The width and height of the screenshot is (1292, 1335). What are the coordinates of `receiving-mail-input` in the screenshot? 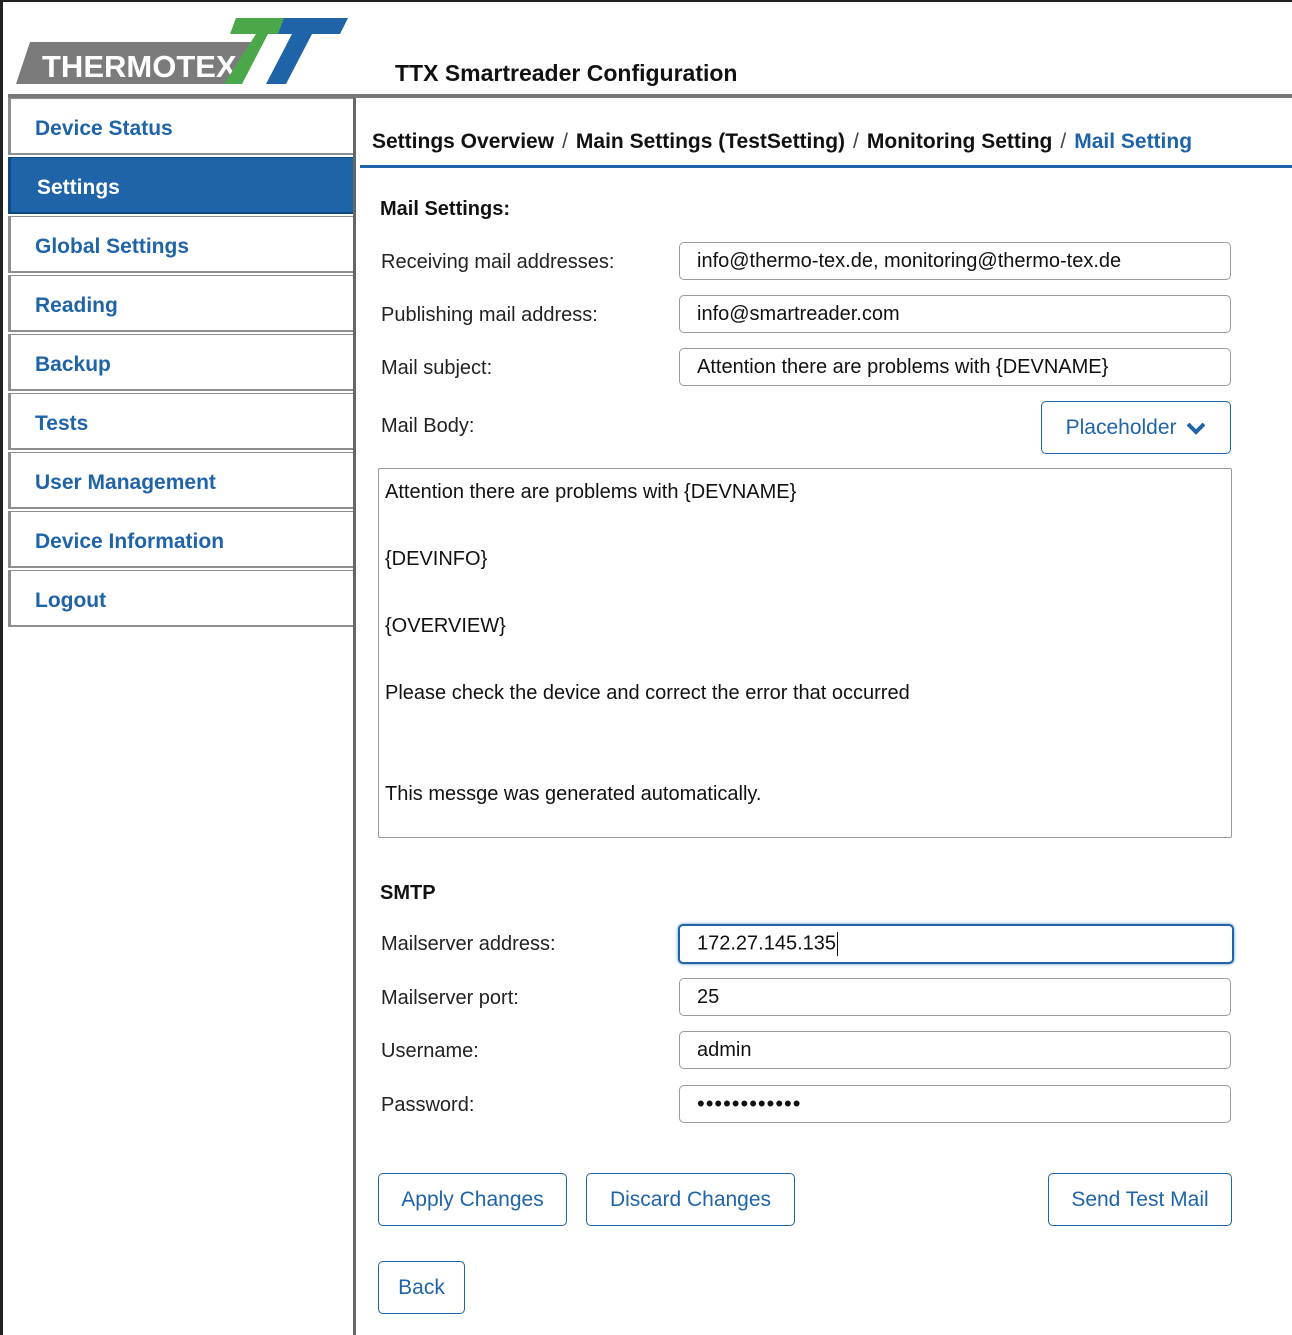 It's located at (955, 261).